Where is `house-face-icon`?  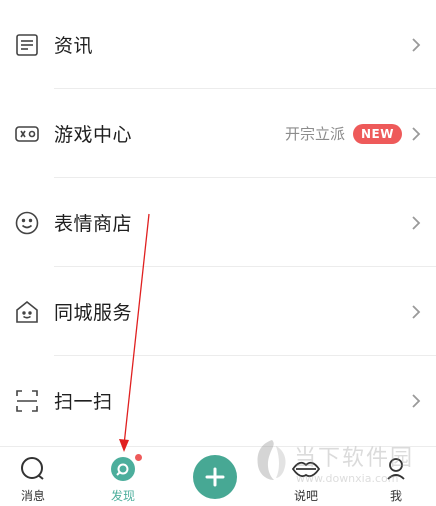 house-face-icon is located at coordinates (27, 312).